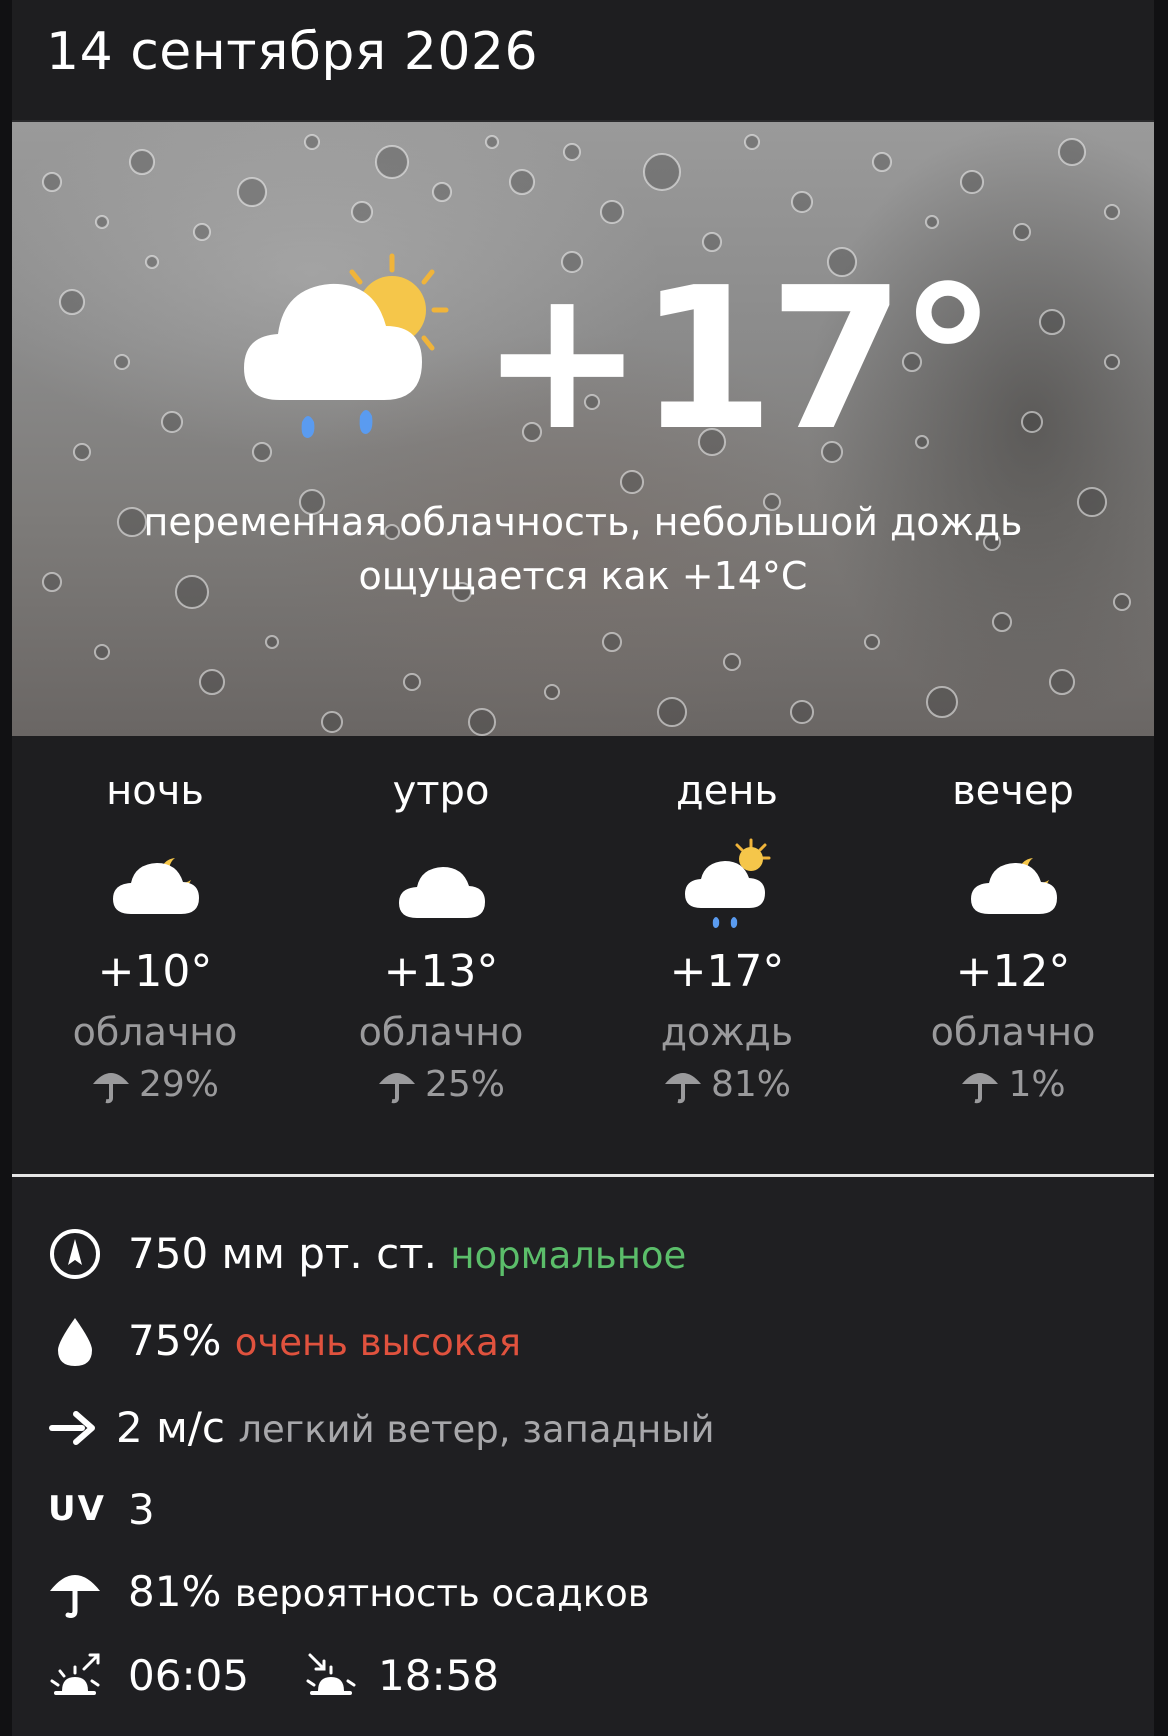 The height and width of the screenshot is (1736, 1168). Describe the element at coordinates (75, 1254) in the screenshot. I see `compass-icon` at that location.